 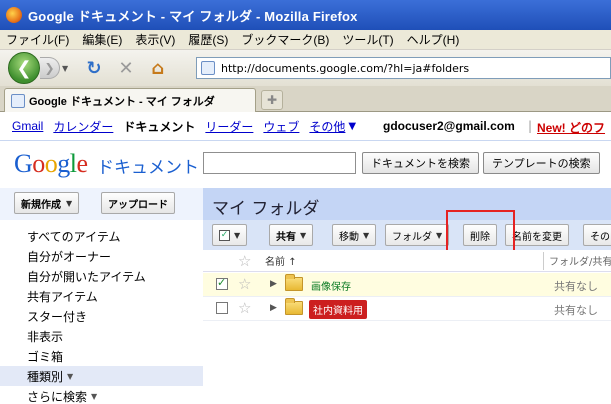 What do you see at coordinates (433, 39) in the screenshot?
I see `menu-help: ヘルプ(H)` at bounding box center [433, 39].